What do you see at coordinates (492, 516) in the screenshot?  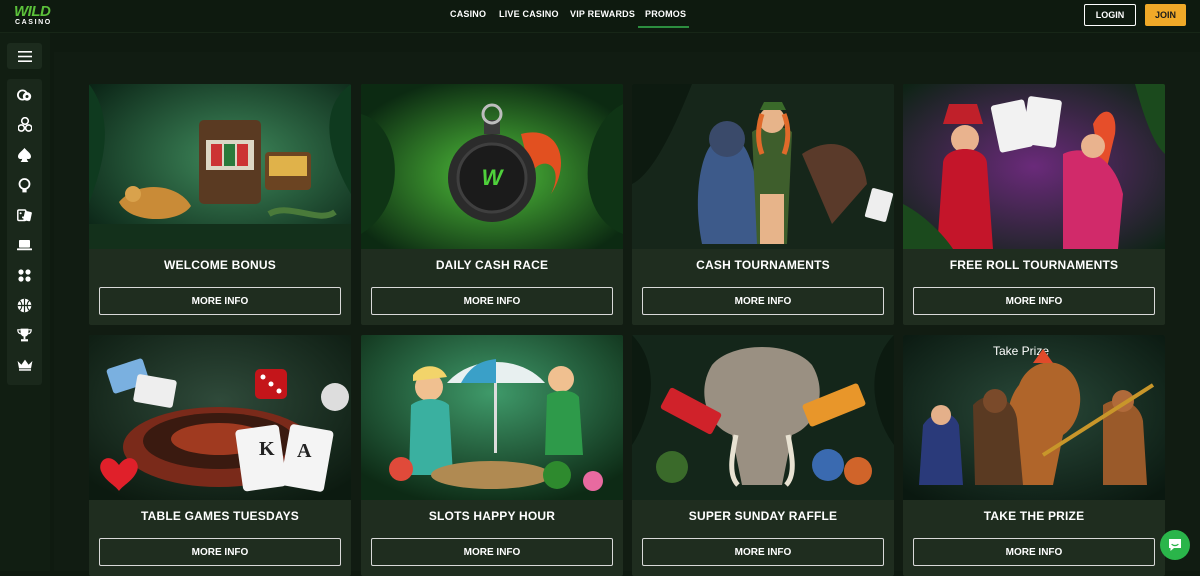 I see `promo-title: SLOTS HAPPY HOUR` at bounding box center [492, 516].